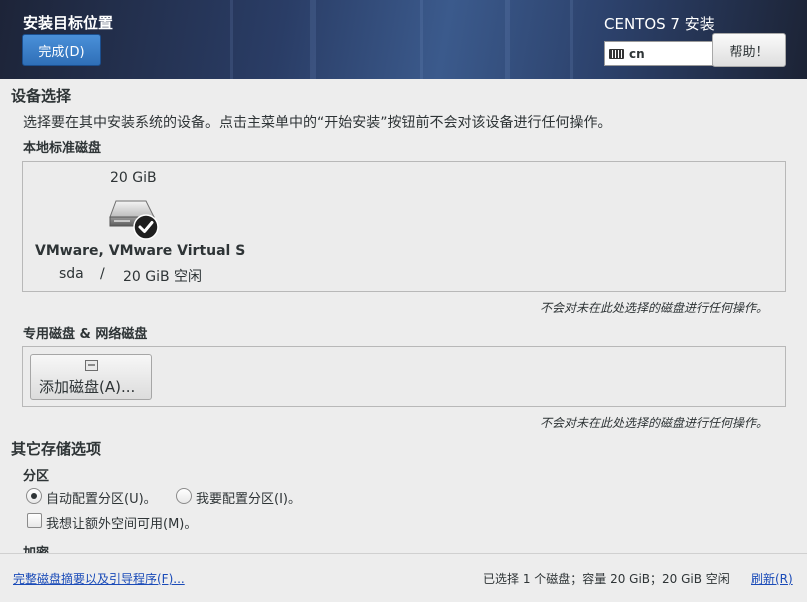 The image size is (807, 602). Describe the element at coordinates (616, 53) in the screenshot. I see `keyboard-icon` at that location.